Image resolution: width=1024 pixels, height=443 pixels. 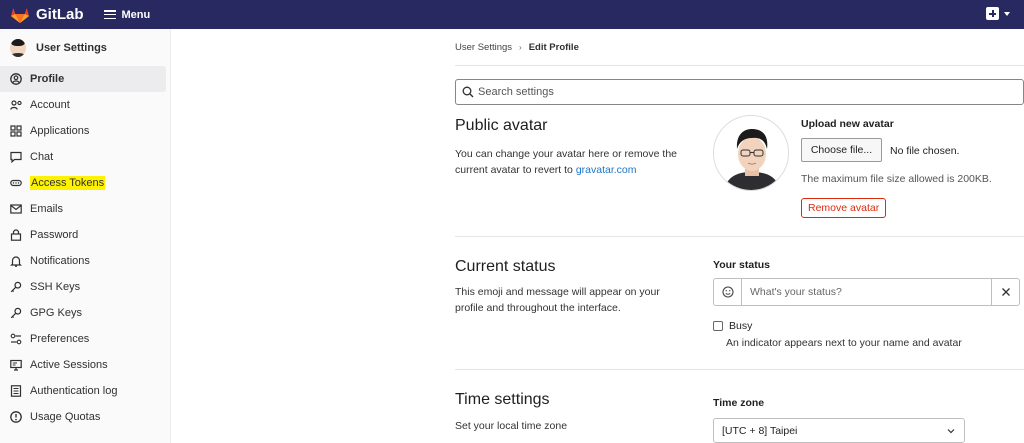 What do you see at coordinates (83, 79) in the screenshot?
I see `sidebar-item-profile: Profile` at bounding box center [83, 79].